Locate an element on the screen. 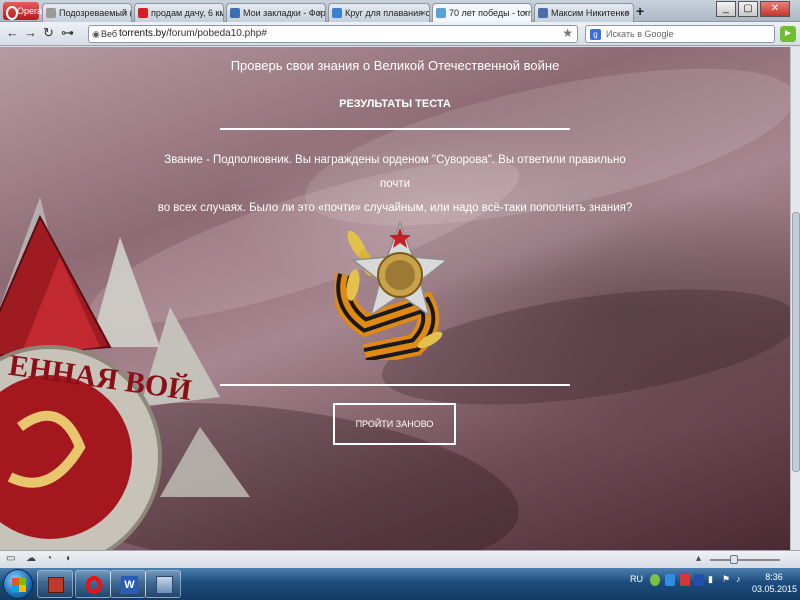 The width and height of the screenshot is (800, 600). close-window-button: ✕ is located at coordinates (775, 9).